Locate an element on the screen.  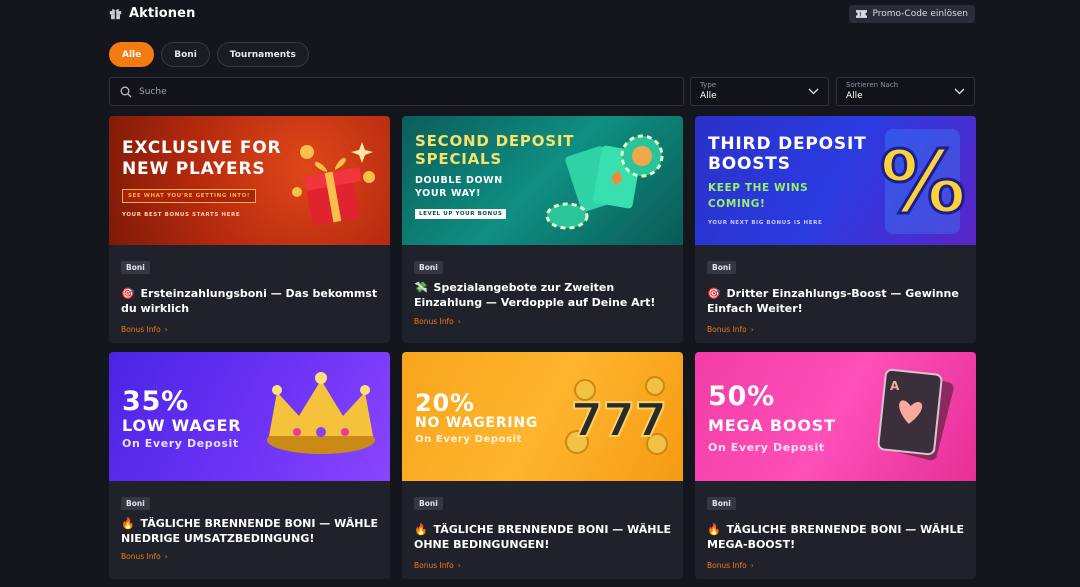
banner-headline: 35% is located at coordinates (156, 401).